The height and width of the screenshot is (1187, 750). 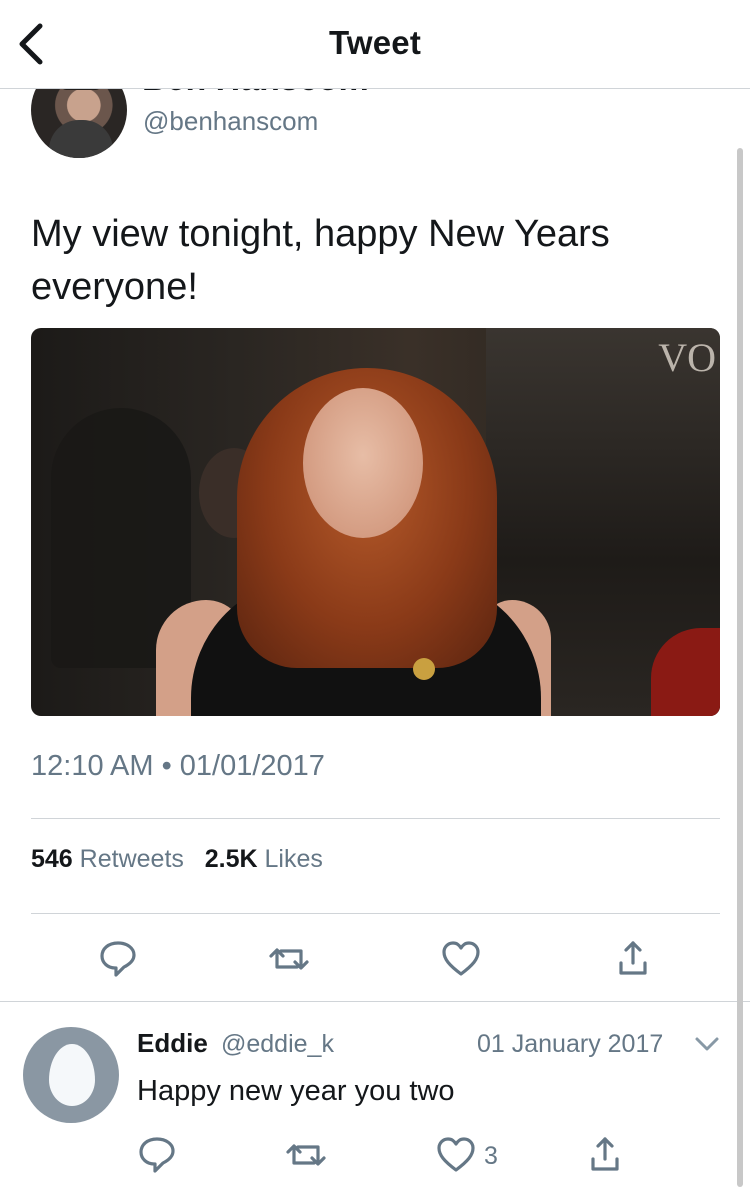 I want to click on scrollbar, so click(x=740, y=667).